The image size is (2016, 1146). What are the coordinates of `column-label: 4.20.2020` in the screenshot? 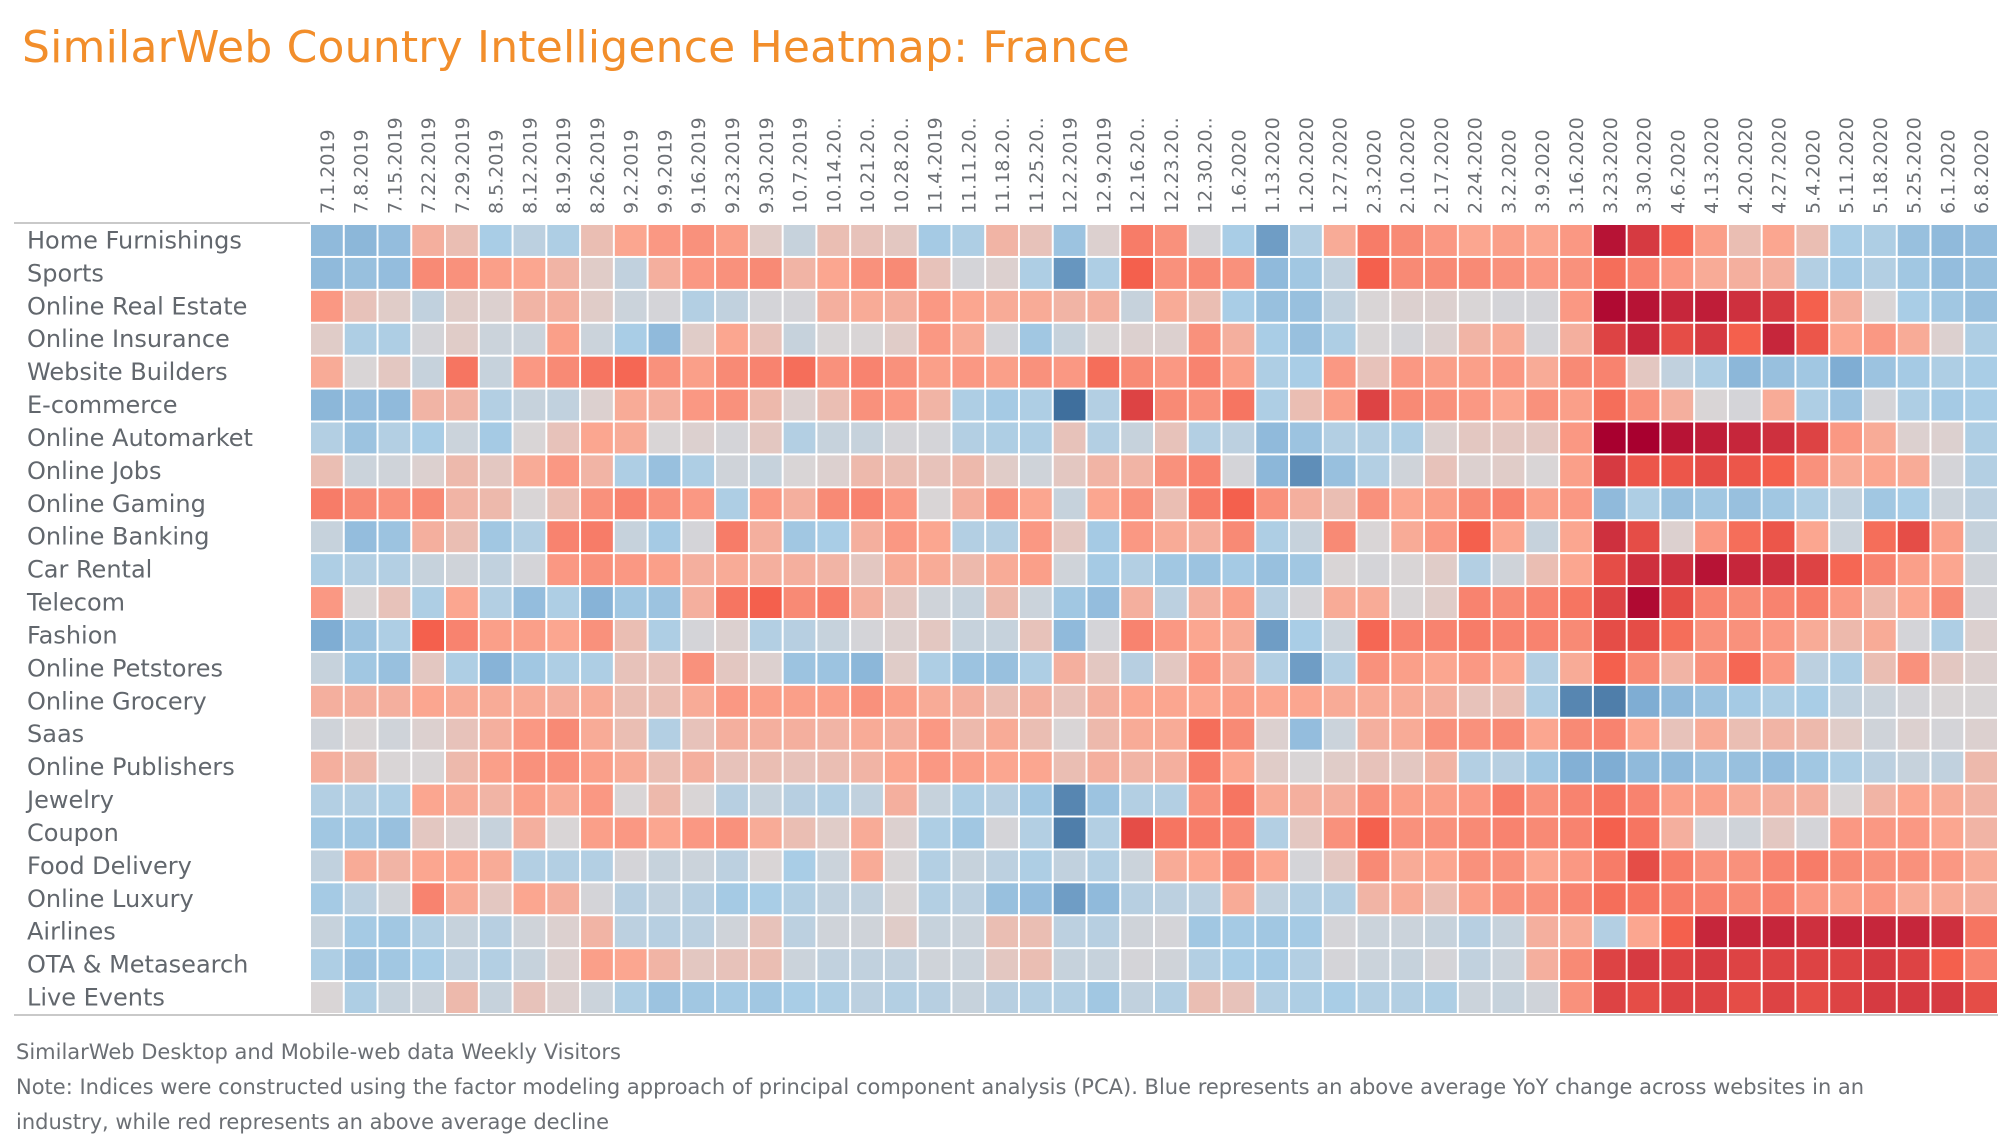 It's located at (1746, 165).